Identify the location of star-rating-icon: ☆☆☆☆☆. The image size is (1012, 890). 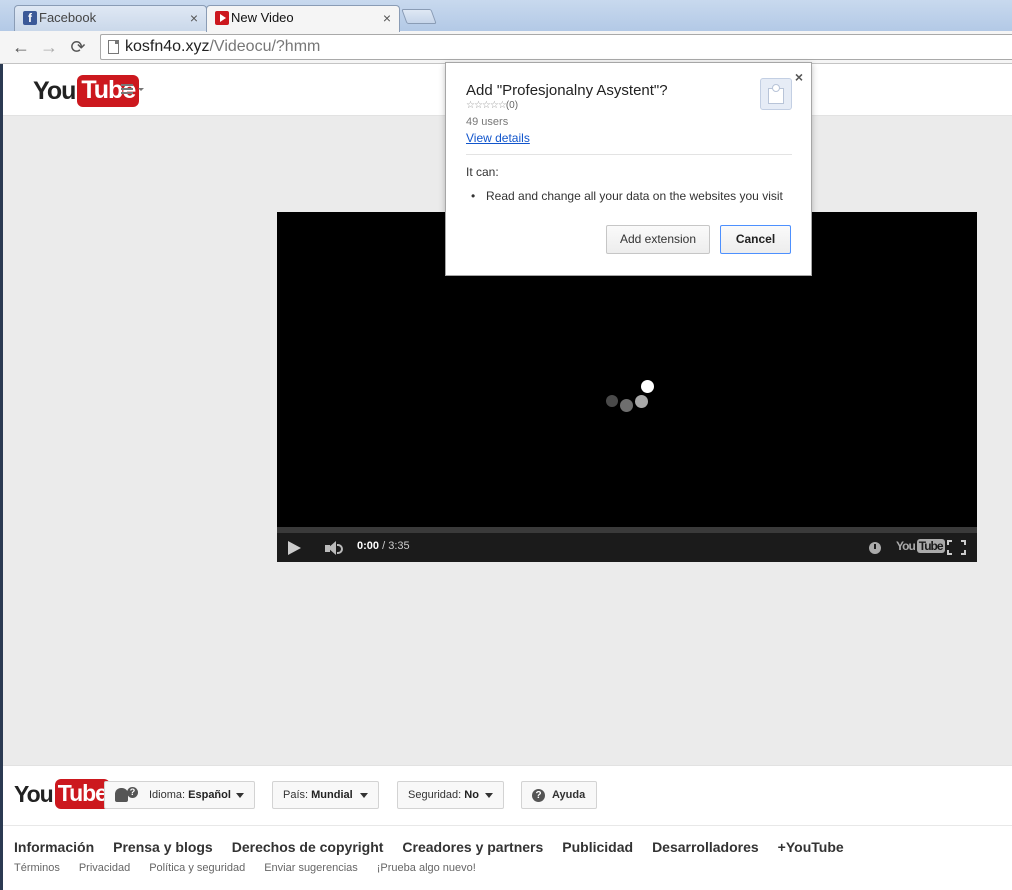
(486, 105).